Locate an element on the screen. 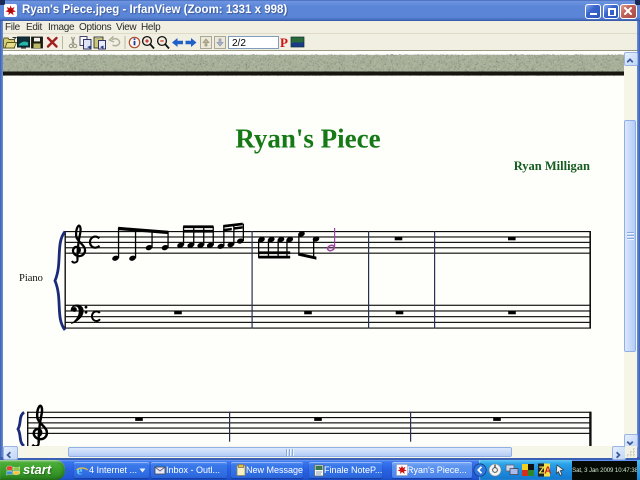 The width and height of the screenshot is (640, 480). svg-text: Piano is located at coordinates (31, 278).